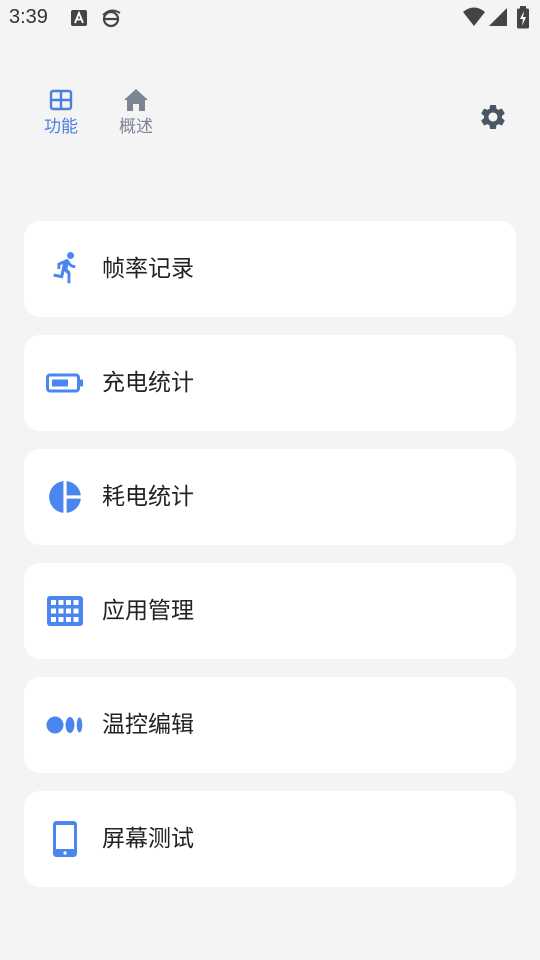 The width and height of the screenshot is (540, 960). I want to click on feature-app-management-label: 应用管理, so click(148, 611).